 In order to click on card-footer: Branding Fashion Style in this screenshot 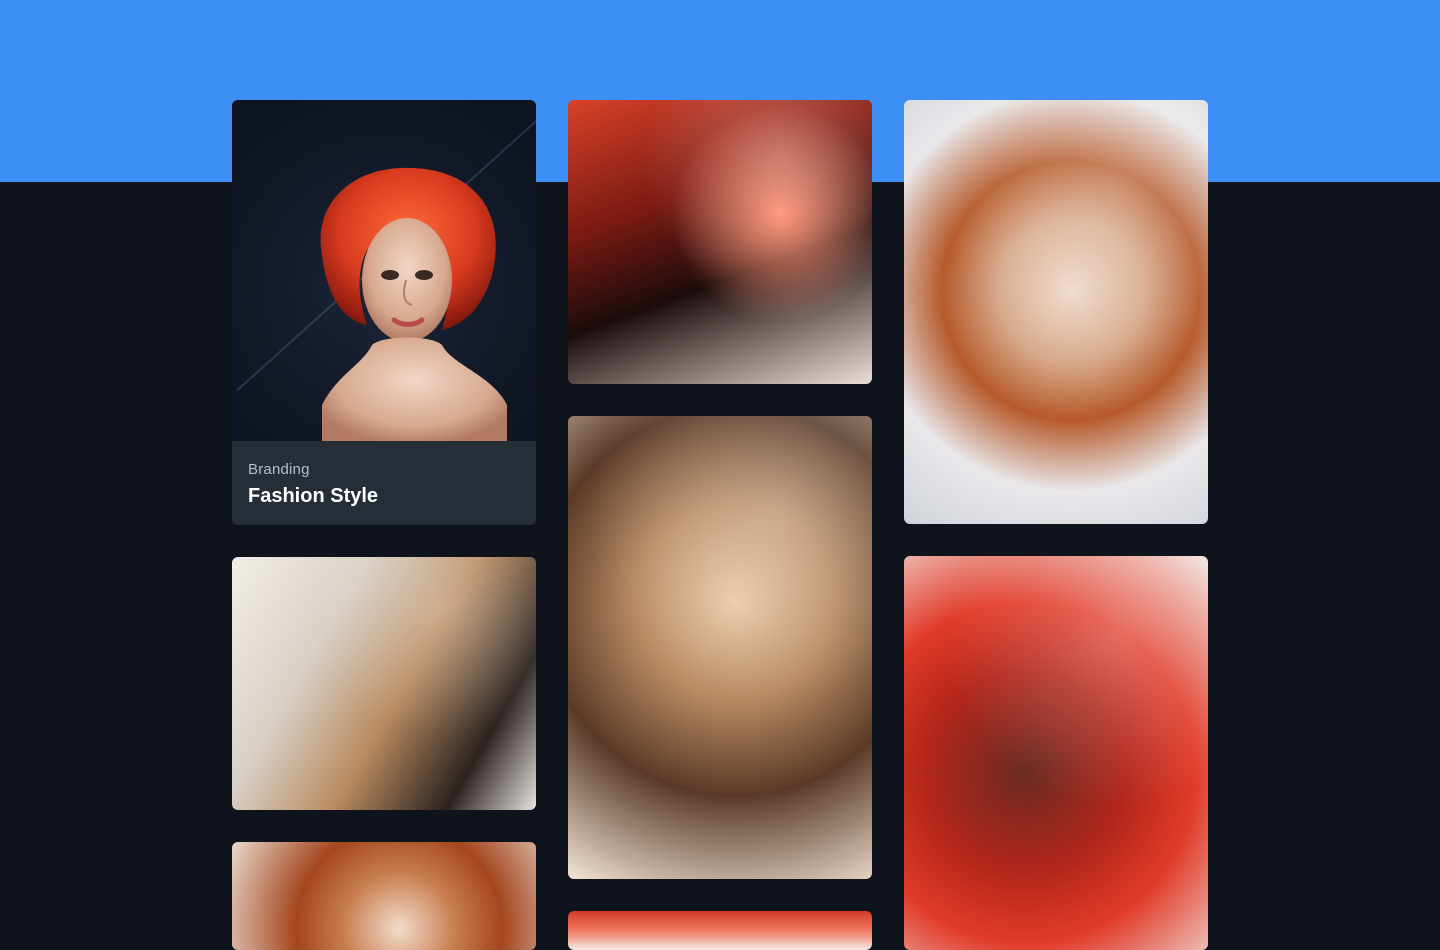, I will do `click(384, 483)`.